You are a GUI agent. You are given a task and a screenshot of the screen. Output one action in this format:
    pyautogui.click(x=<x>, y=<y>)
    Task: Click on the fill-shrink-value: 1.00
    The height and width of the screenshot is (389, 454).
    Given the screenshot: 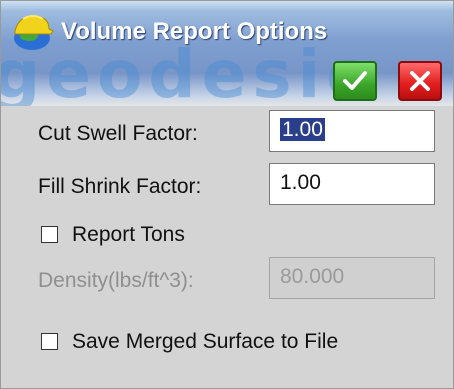 What is the action you would take?
    pyautogui.click(x=300, y=182)
    